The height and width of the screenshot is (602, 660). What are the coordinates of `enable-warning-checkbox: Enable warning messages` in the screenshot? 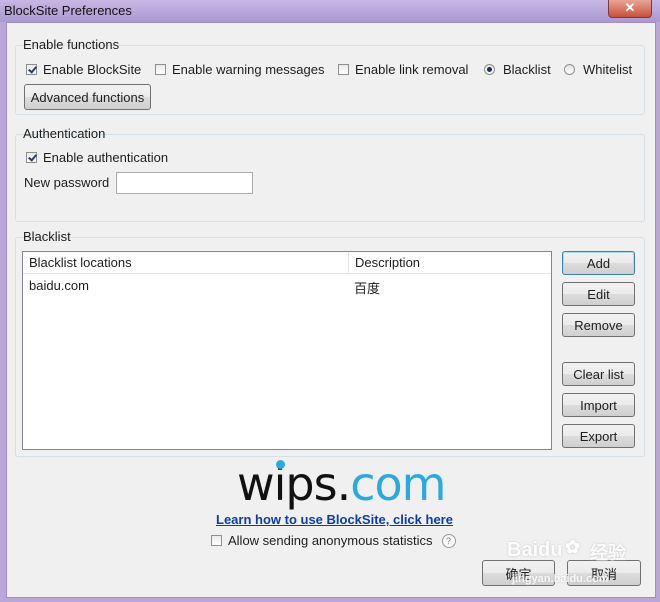 It's located at (239, 69).